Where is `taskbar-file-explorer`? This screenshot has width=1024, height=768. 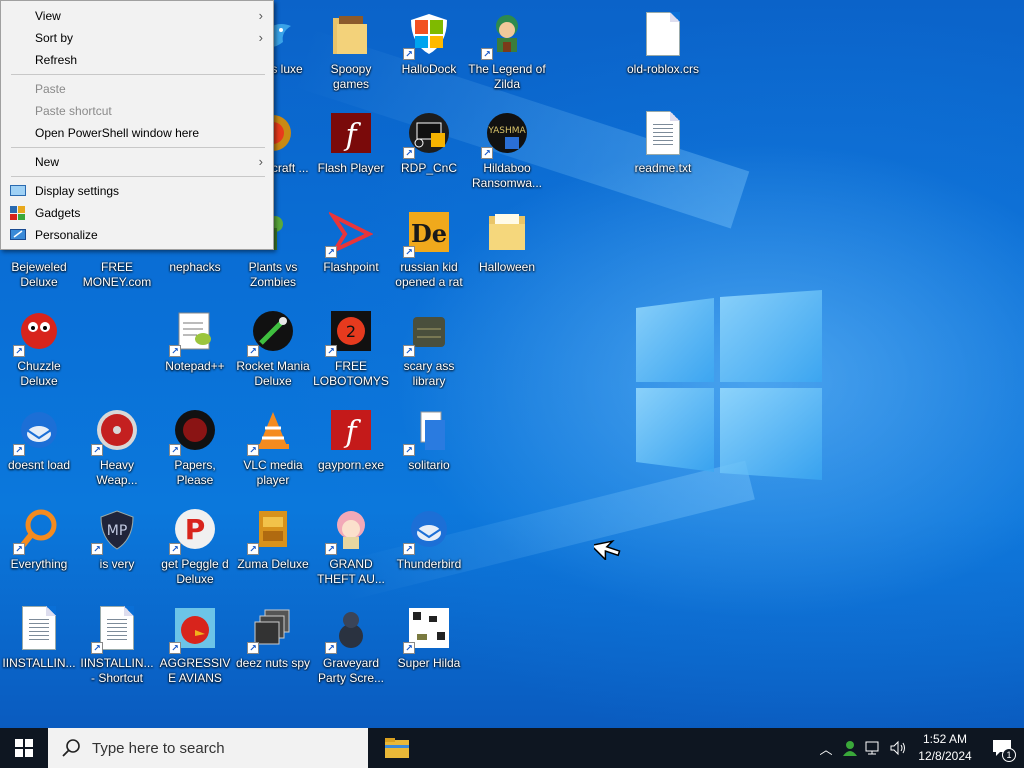 taskbar-file-explorer is located at coordinates (397, 748).